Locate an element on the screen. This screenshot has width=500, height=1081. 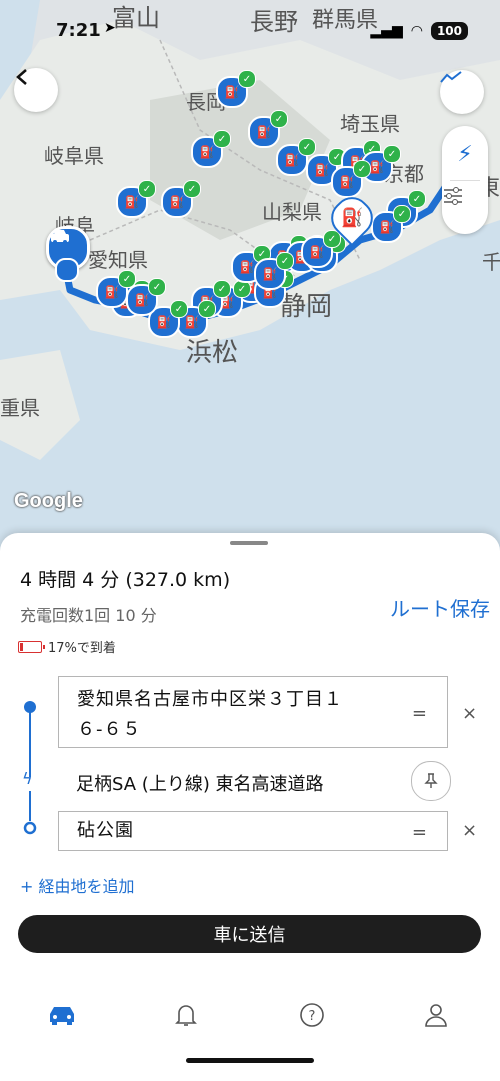
settings-button is located at coordinates (465, 206).